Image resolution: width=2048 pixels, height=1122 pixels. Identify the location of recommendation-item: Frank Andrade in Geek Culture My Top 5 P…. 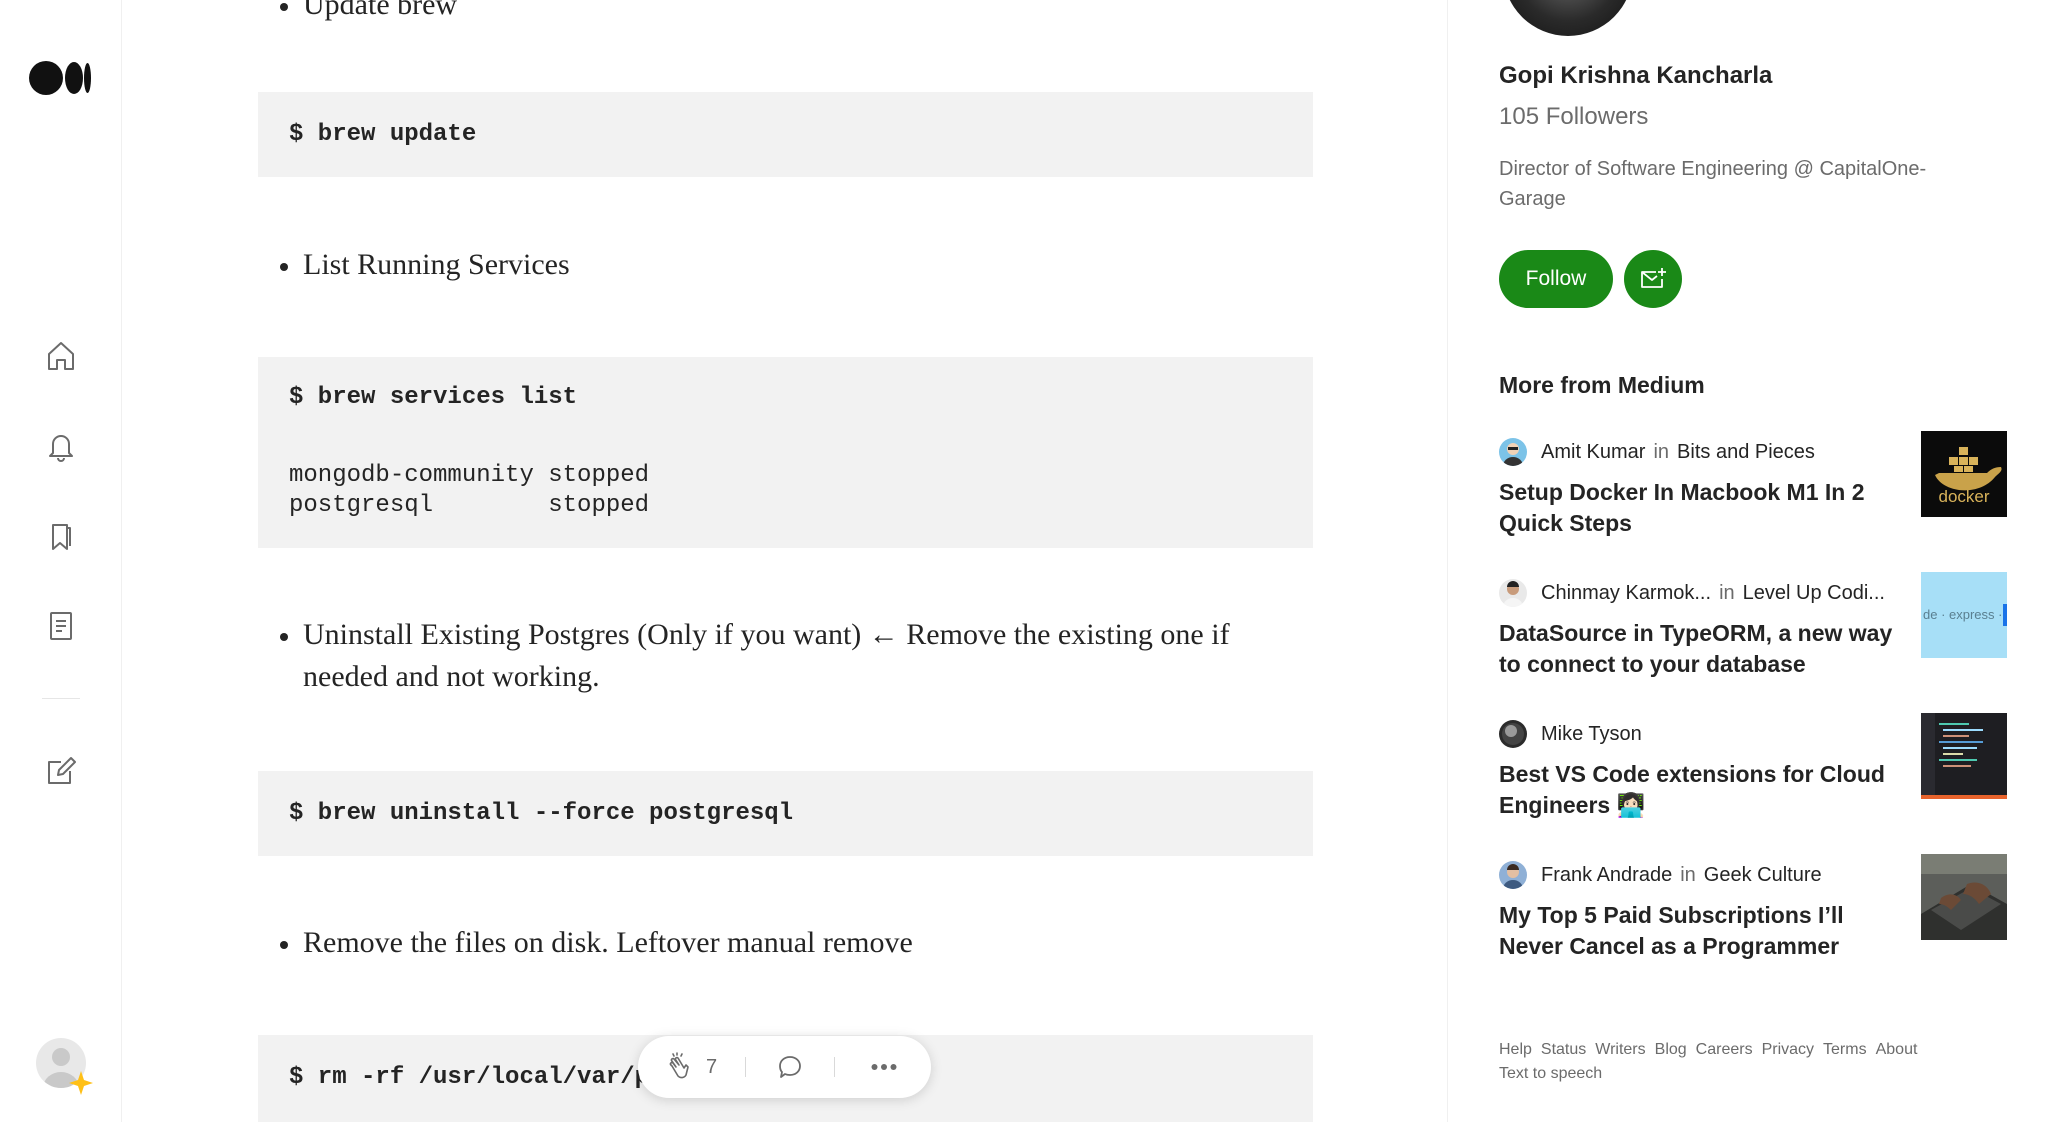
(1756, 912).